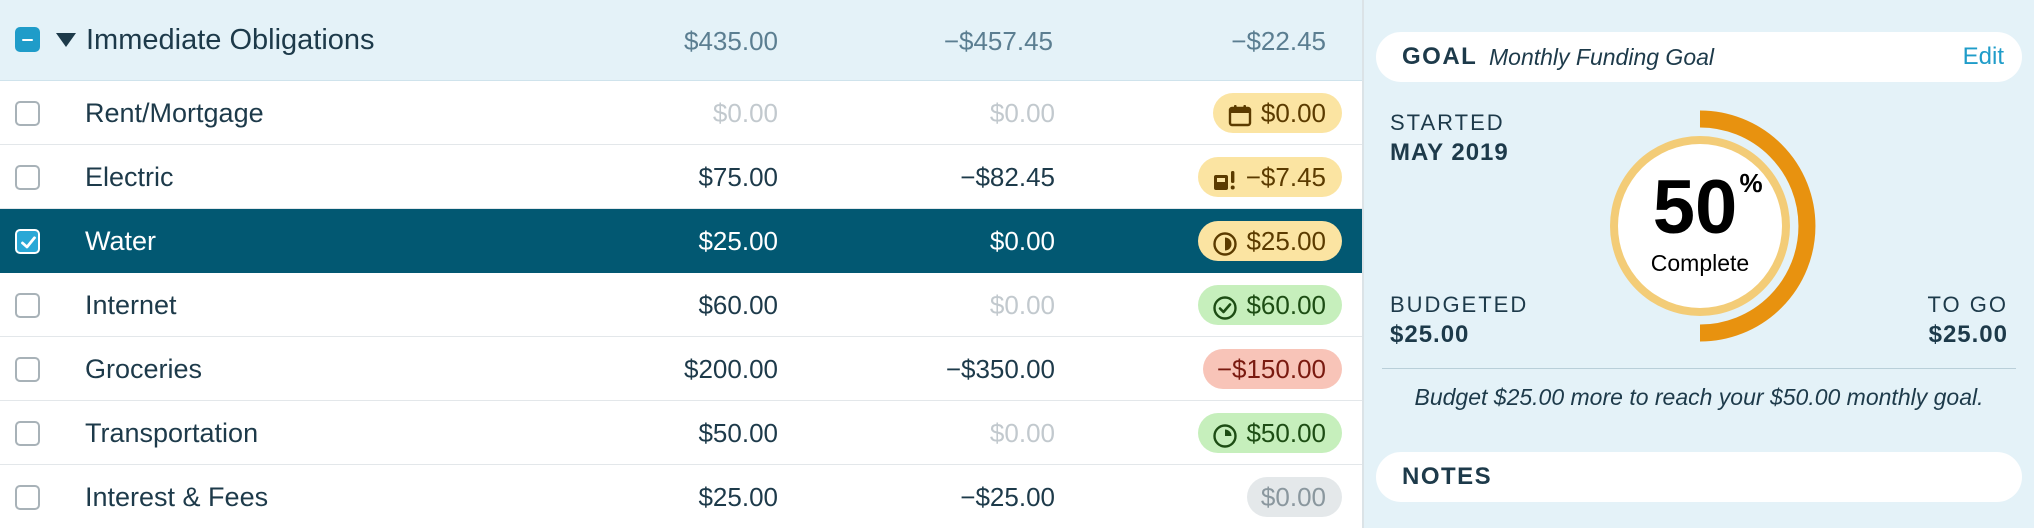 Image resolution: width=2034 pixels, height=528 pixels. Describe the element at coordinates (1278, 41) in the screenshot. I see `group-available: −$22.45` at that location.